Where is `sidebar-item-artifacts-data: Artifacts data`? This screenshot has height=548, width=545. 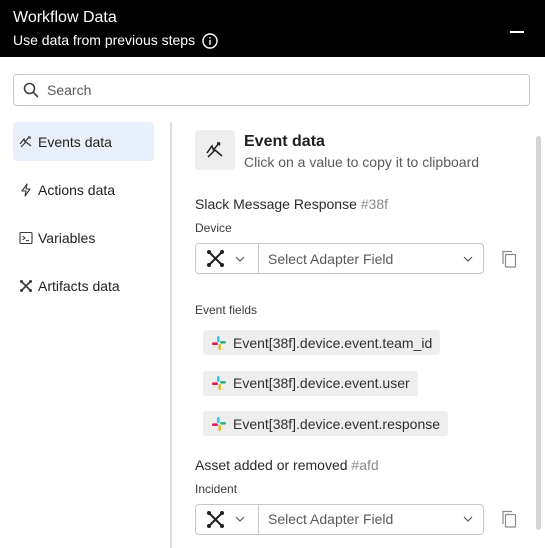
sidebar-item-artifacts-data: Artifacts data is located at coordinates (83, 285).